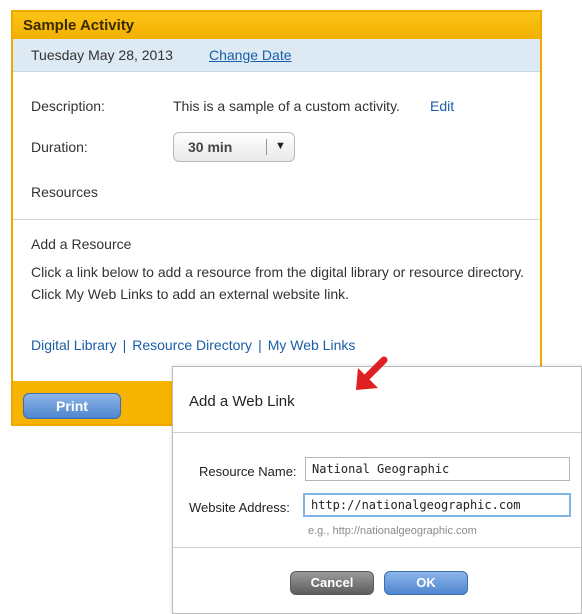 The width and height of the screenshot is (582, 614). I want to click on description-label: Description:, so click(68, 106).